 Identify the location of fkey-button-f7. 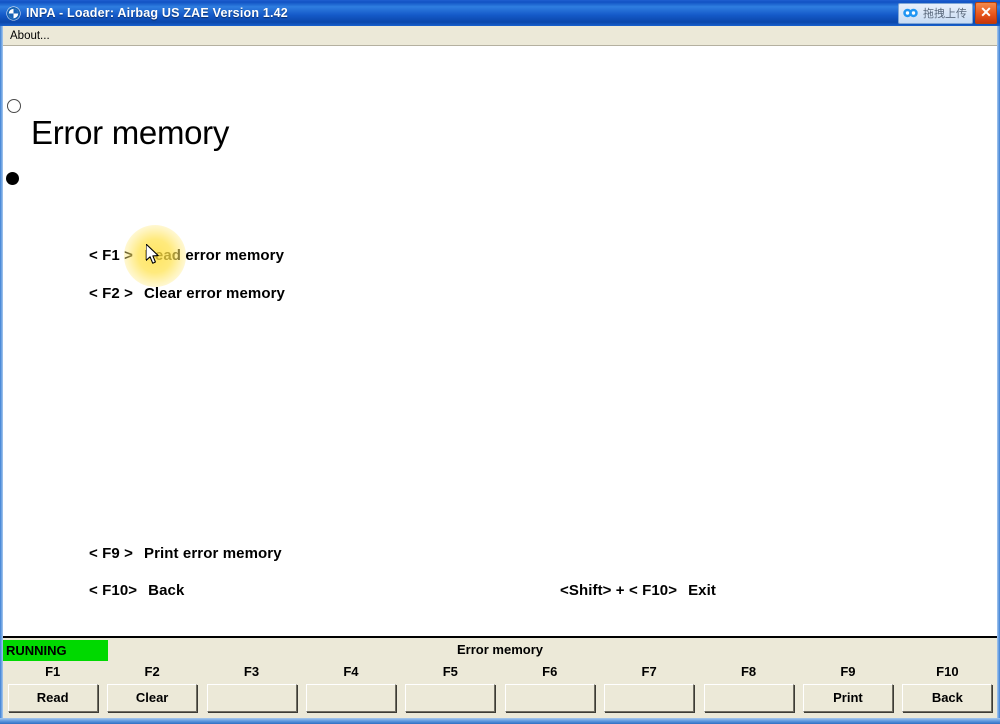
(649, 698).